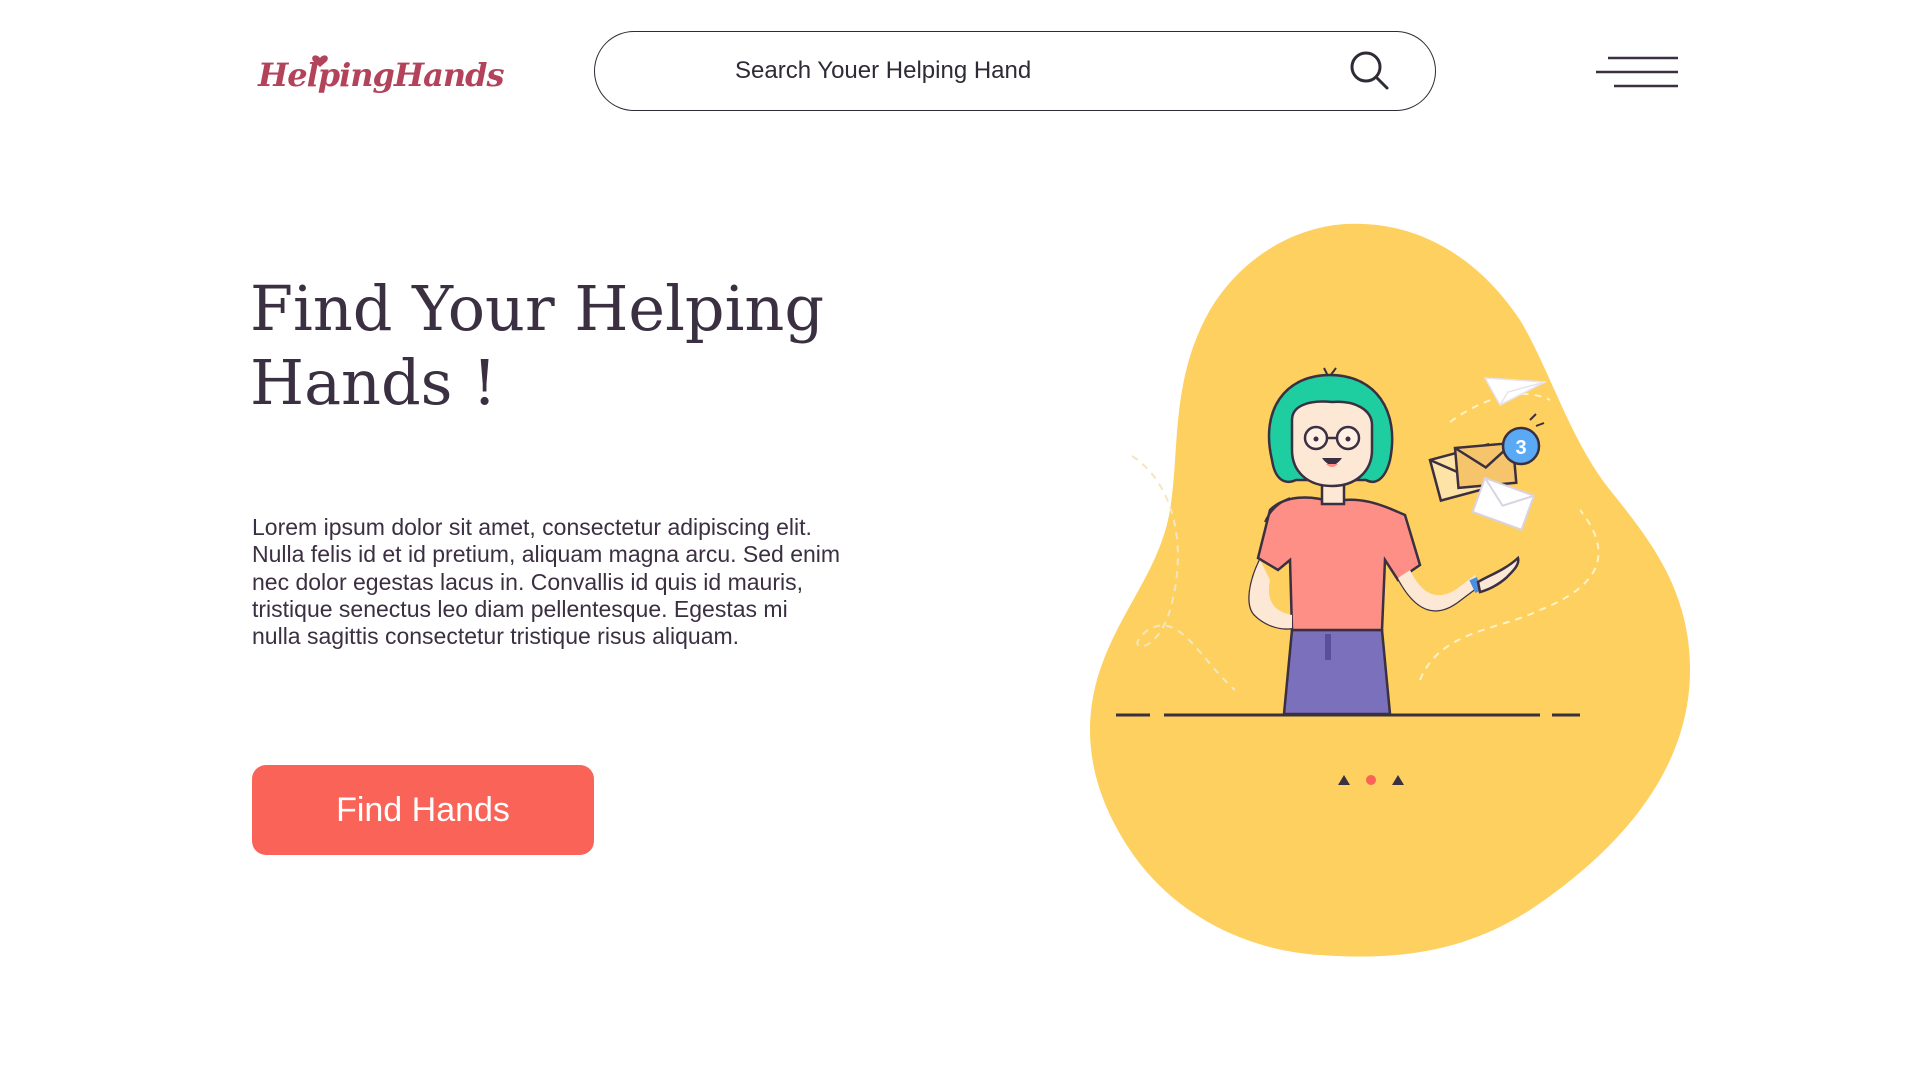  I want to click on find-hands-button: Find Hands, so click(423, 810).